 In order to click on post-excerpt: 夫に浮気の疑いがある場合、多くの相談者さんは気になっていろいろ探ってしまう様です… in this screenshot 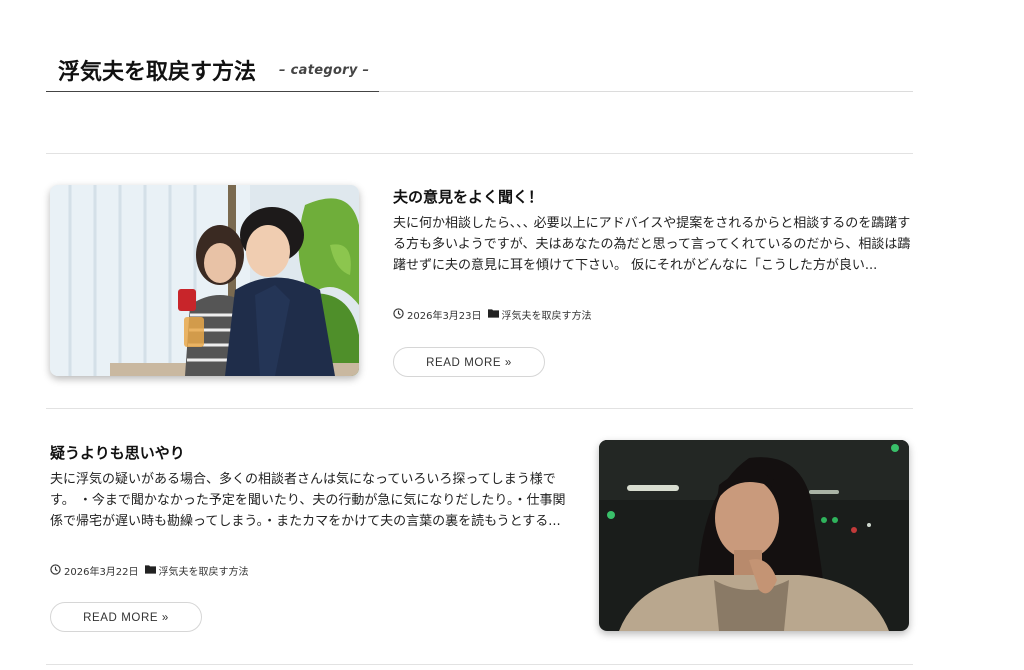, I will do `click(308, 500)`.